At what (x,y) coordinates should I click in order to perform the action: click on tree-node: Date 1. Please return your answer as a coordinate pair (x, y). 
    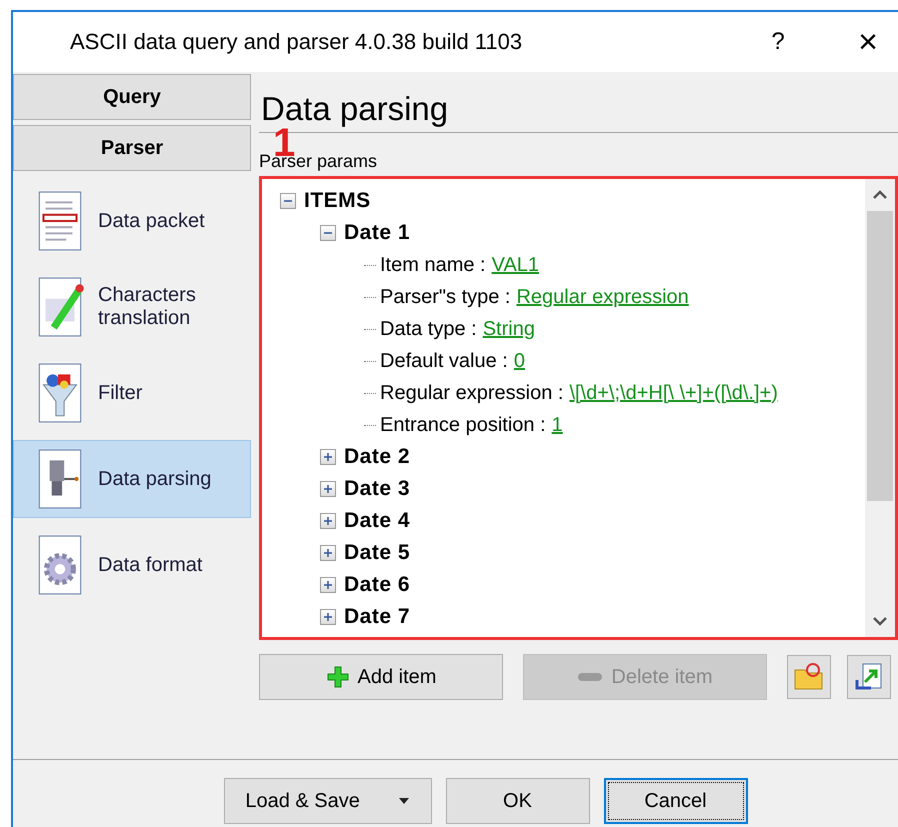
    Looking at the image, I should click on (377, 233).